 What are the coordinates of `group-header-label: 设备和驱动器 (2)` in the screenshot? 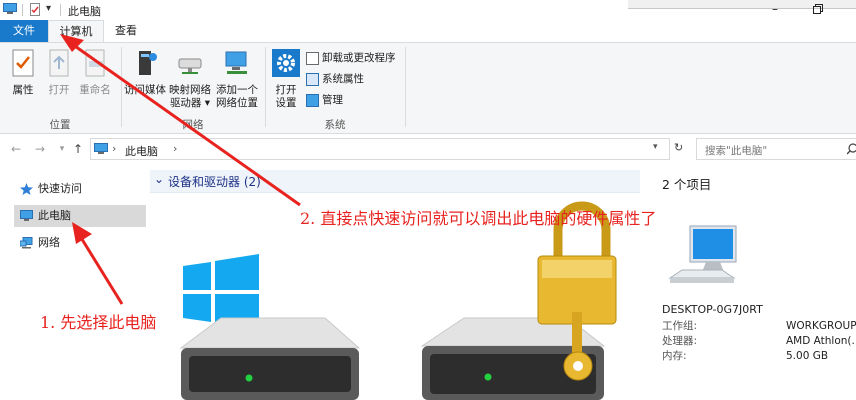 It's located at (214, 182).